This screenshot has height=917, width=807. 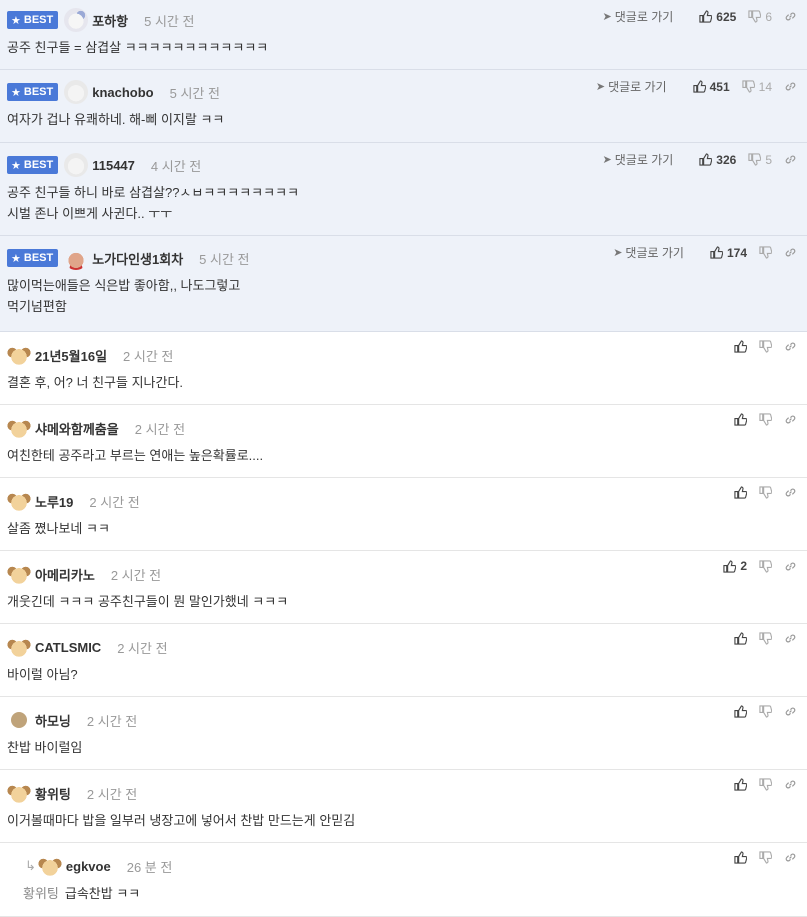 I want to click on comment-author: 노루19, so click(x=54, y=501).